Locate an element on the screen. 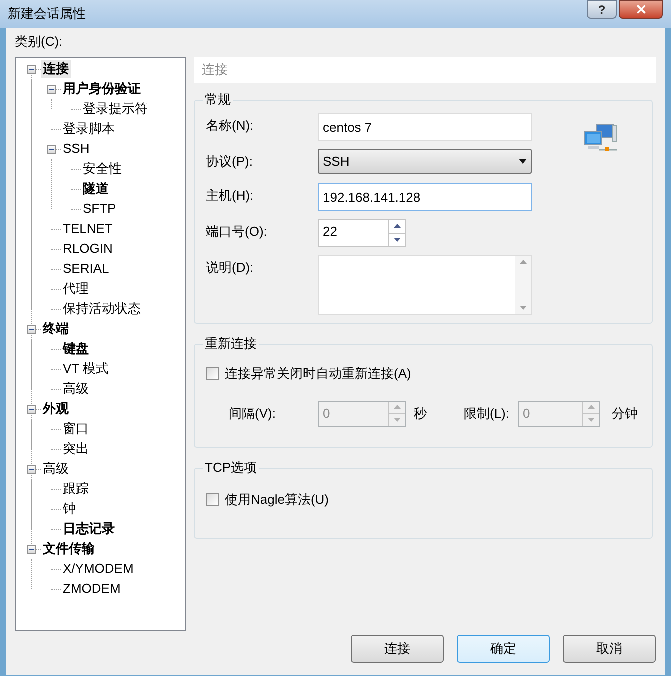 Image resolution: width=671 pixels, height=676 pixels. tree-item: 钟 is located at coordinates (69, 509).